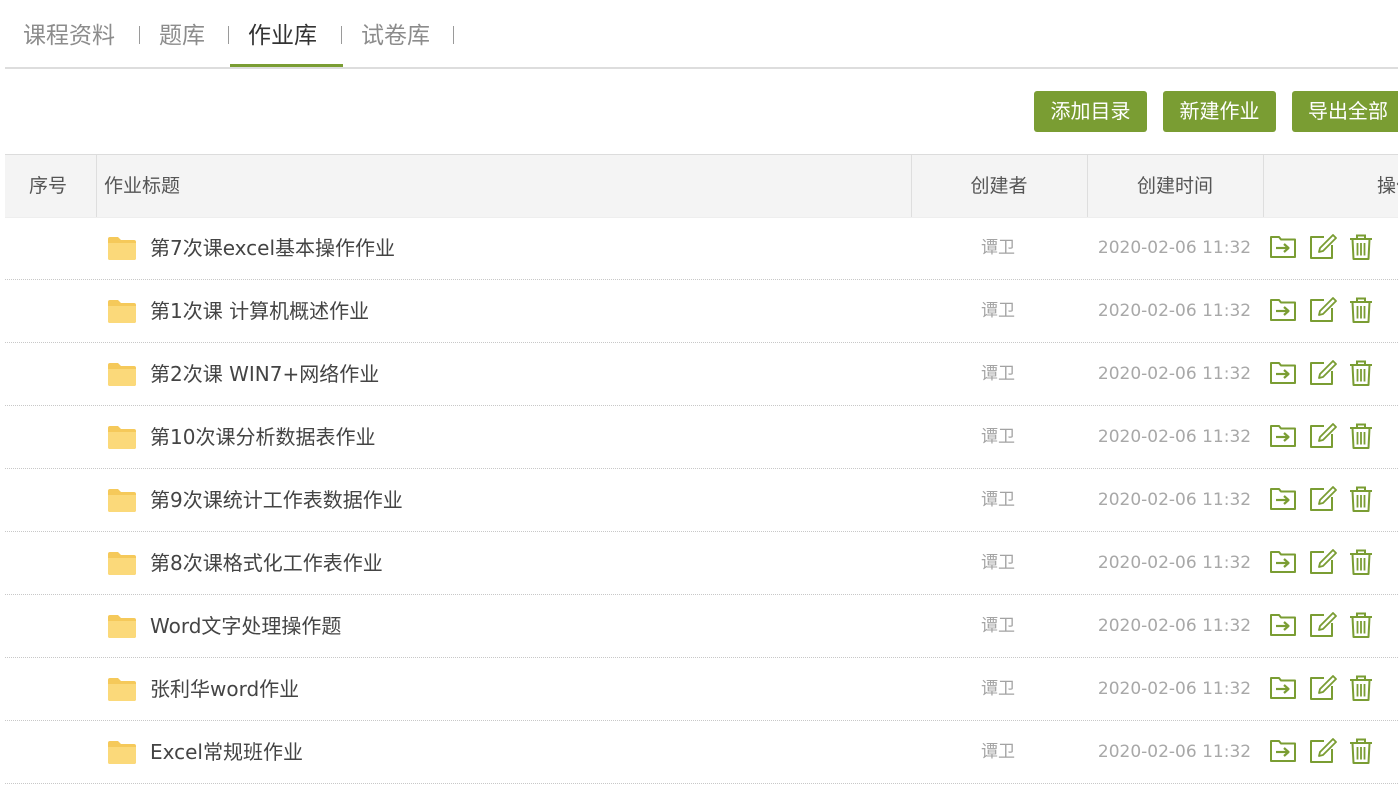  Describe the element at coordinates (69, 36) in the screenshot. I see `tab-course-materials: 课程资料` at that location.